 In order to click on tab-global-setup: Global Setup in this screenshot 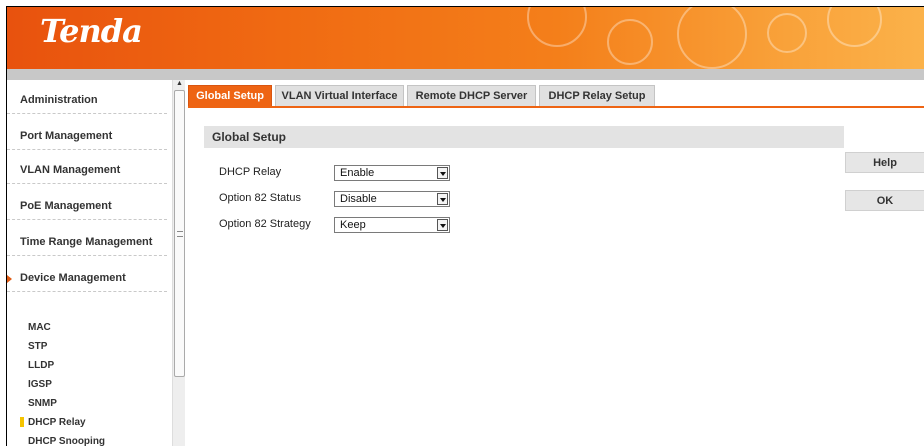, I will do `click(230, 96)`.